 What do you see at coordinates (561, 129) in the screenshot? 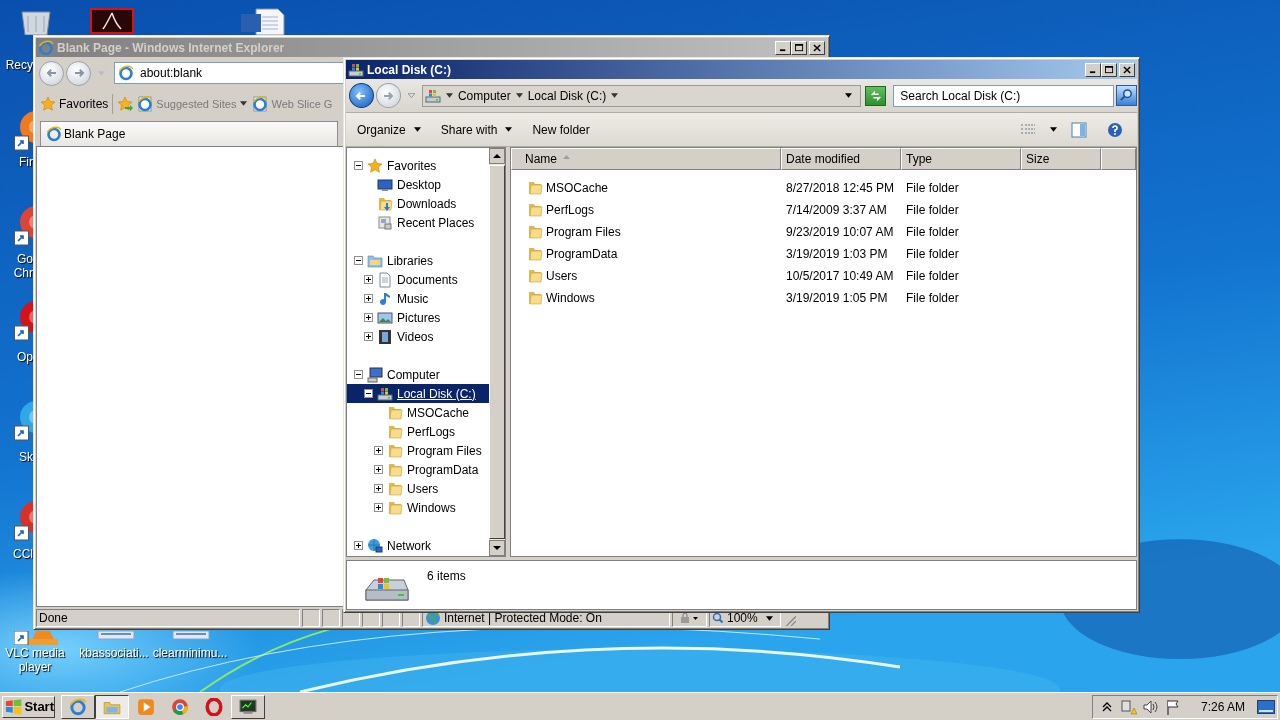
I see `toolbar-button: New folder` at bounding box center [561, 129].